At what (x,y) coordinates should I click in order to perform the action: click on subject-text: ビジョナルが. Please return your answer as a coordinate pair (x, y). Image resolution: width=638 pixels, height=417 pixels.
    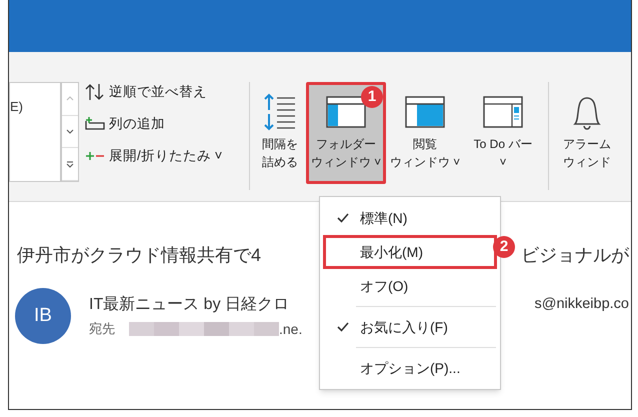
    Looking at the image, I should click on (575, 255).